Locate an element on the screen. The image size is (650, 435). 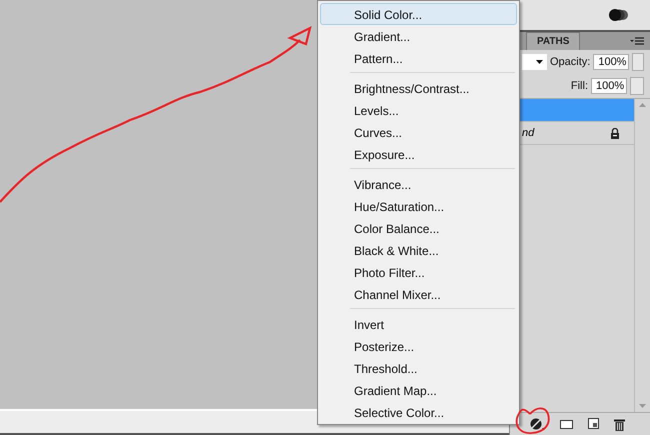
opacity-field: 100% is located at coordinates (611, 62).